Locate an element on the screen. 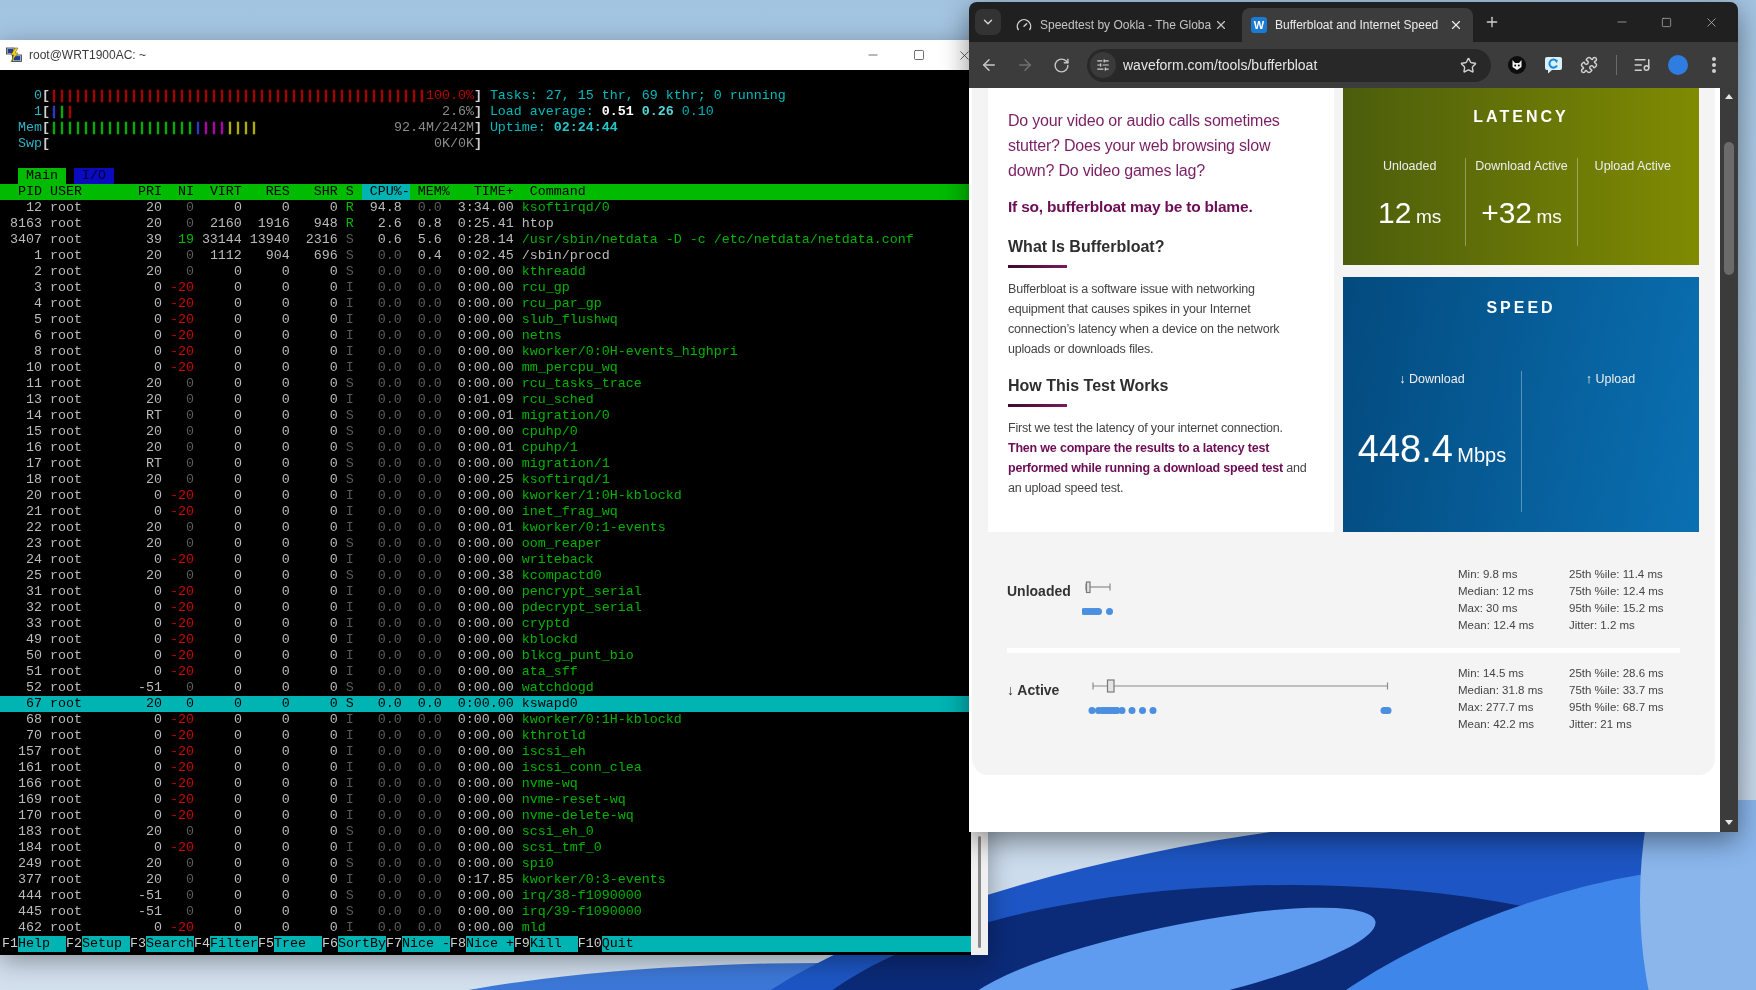  function-key-button: Search is located at coordinates (169, 944).